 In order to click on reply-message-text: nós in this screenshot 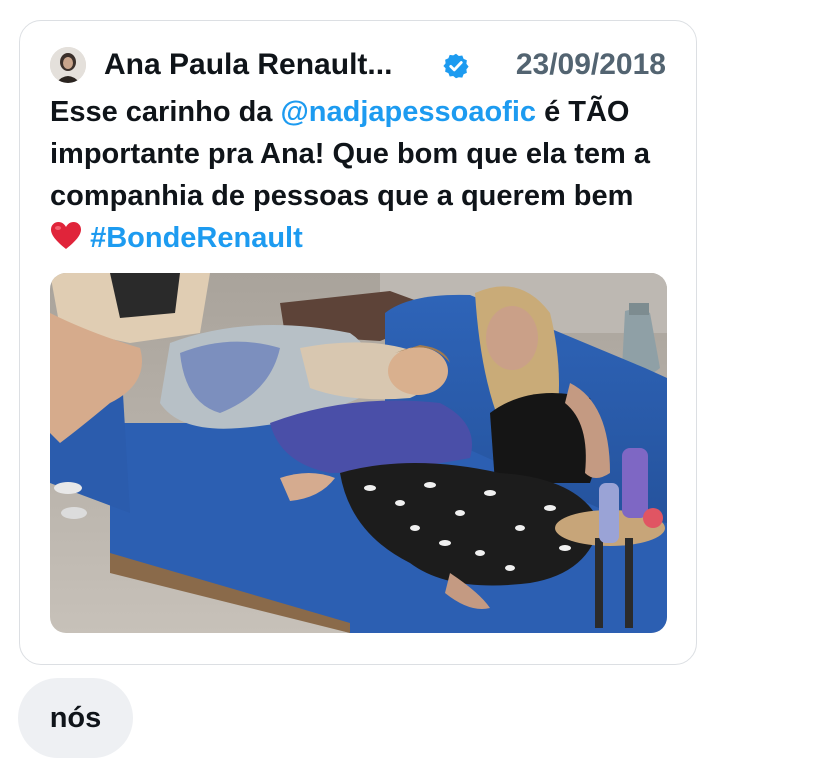, I will do `click(75, 717)`.